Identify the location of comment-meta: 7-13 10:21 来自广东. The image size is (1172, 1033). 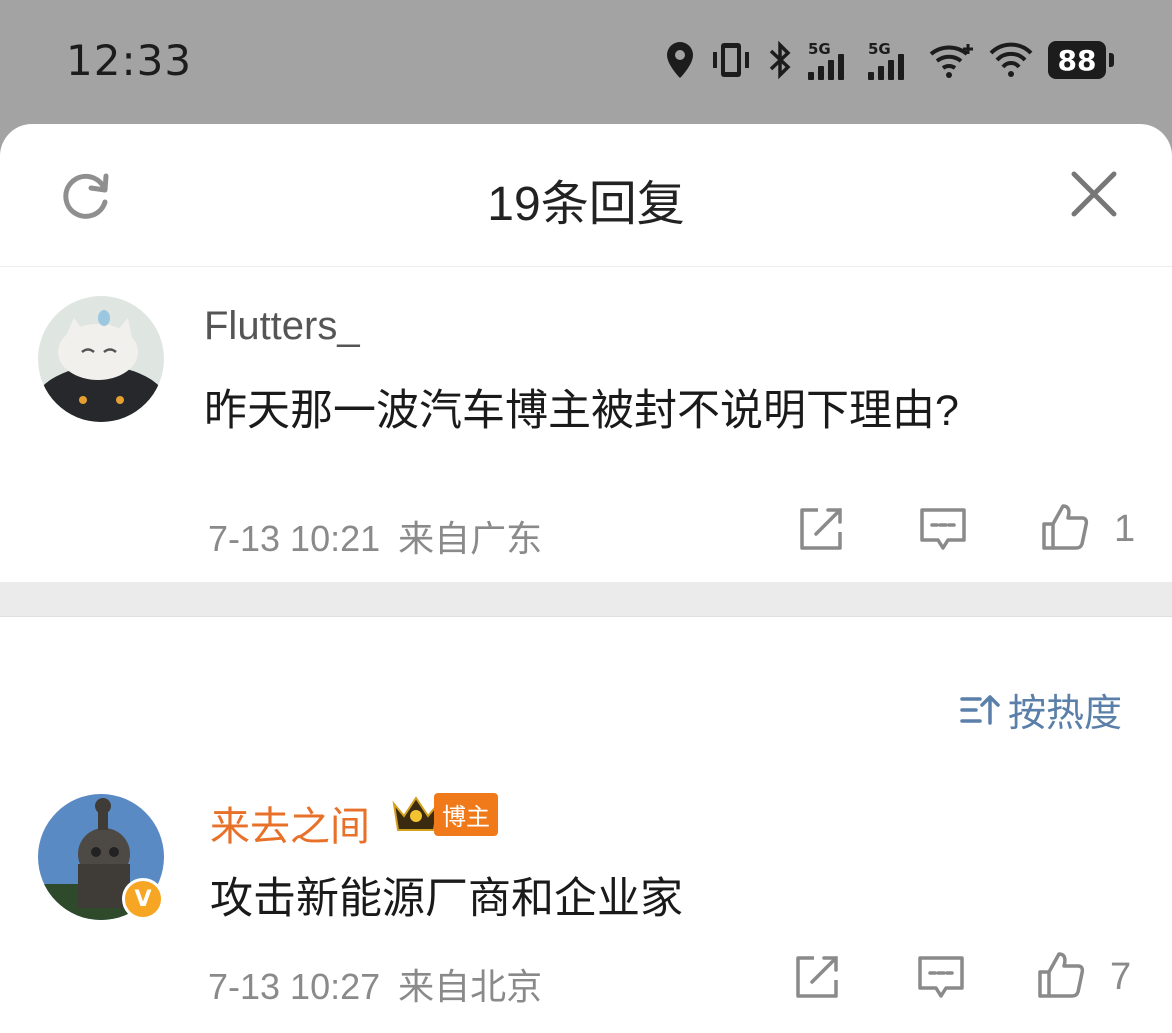
(375, 536).